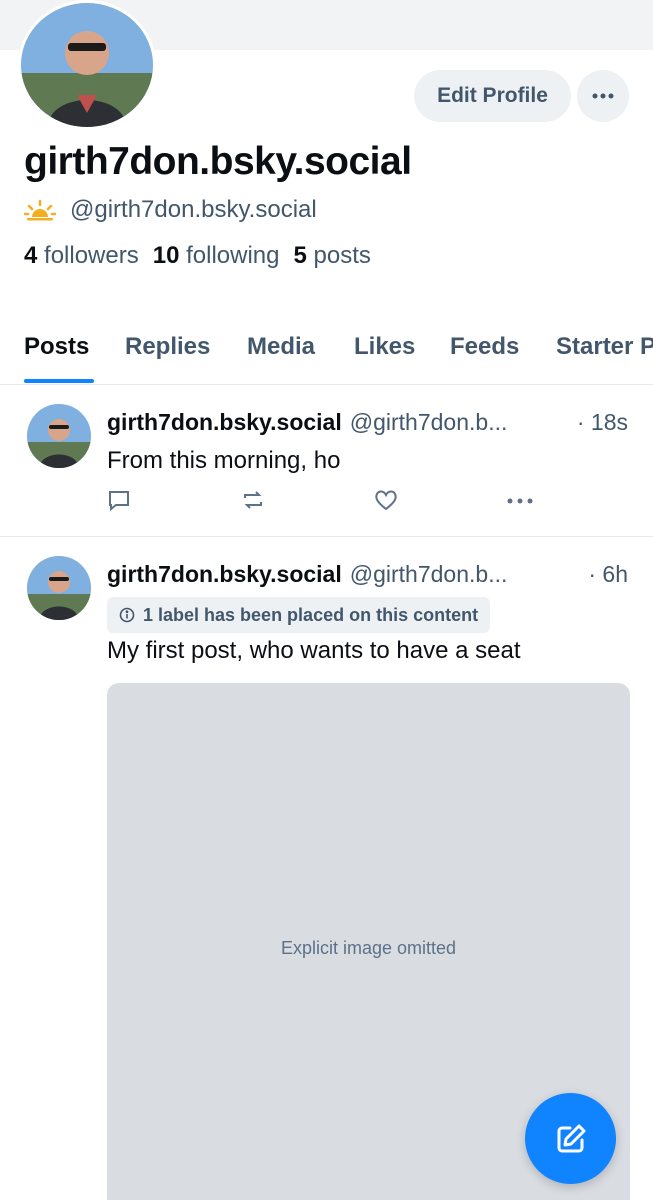 The height and width of the screenshot is (1200, 653). I want to click on profile-display-name: girth7don.bsky.social, so click(218, 161).